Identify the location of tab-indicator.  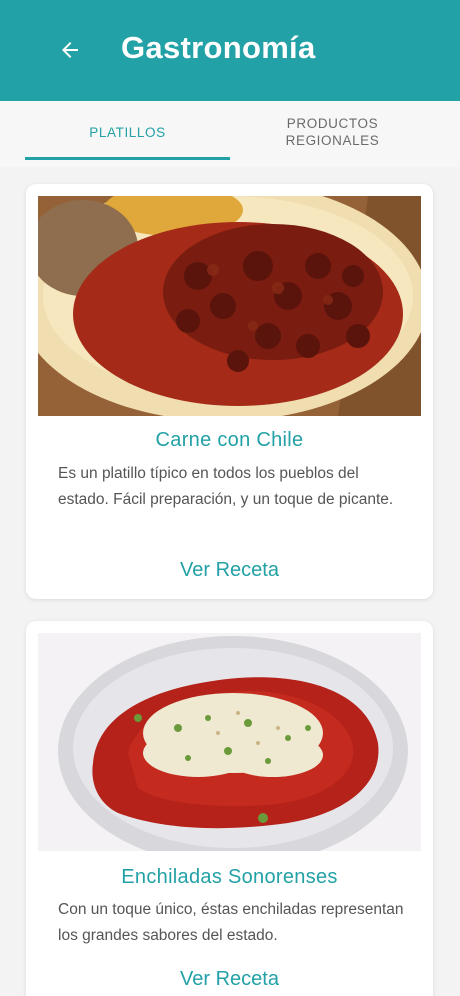
(127, 158).